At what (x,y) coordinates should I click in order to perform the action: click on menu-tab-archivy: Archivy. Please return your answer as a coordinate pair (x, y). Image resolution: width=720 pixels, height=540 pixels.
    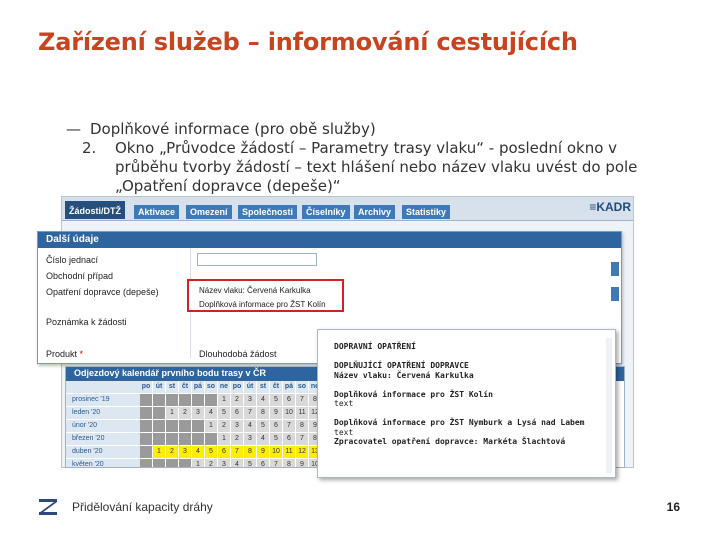
    Looking at the image, I should click on (375, 212).